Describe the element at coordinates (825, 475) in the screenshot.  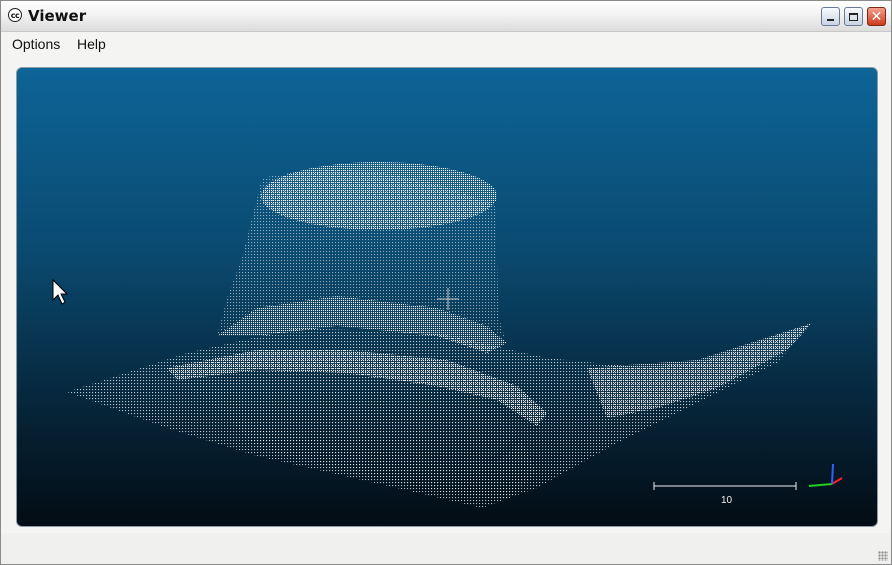
I see `axis-trihedron-icon` at that location.